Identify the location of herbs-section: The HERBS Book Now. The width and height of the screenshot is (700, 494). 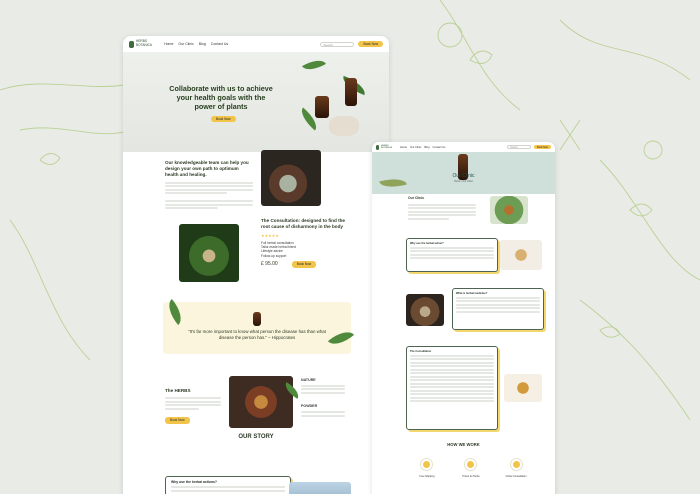
(193, 406).